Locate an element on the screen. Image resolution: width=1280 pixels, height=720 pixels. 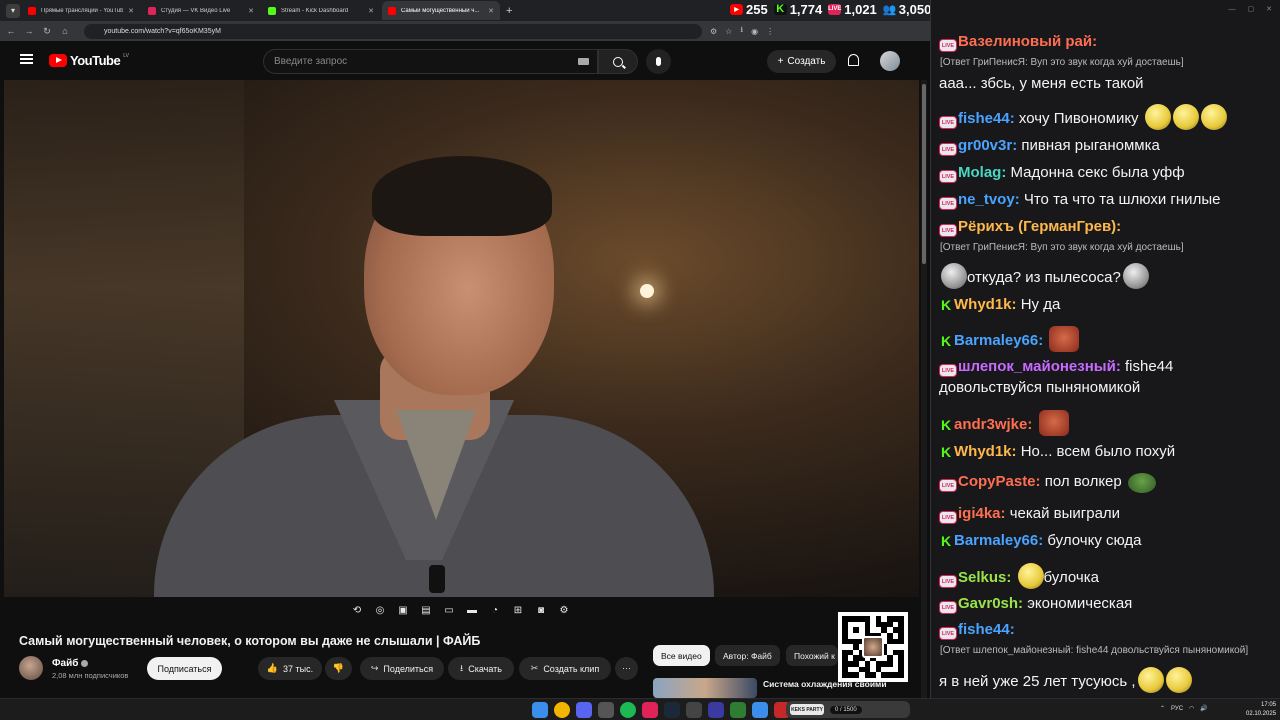
more-menu-icon: ⋮ is located at coordinates (770, 31).